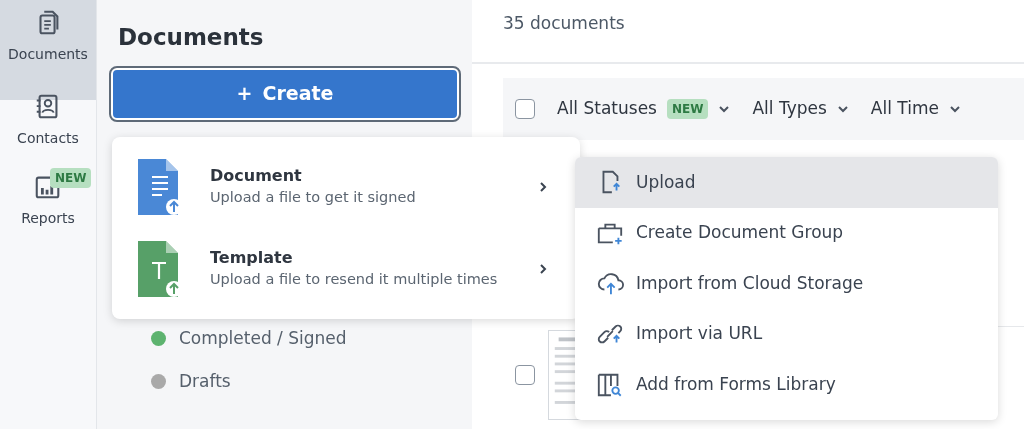 This screenshot has height=429, width=1024. What do you see at coordinates (285, 93) in the screenshot?
I see `create-button: + Create` at bounding box center [285, 93].